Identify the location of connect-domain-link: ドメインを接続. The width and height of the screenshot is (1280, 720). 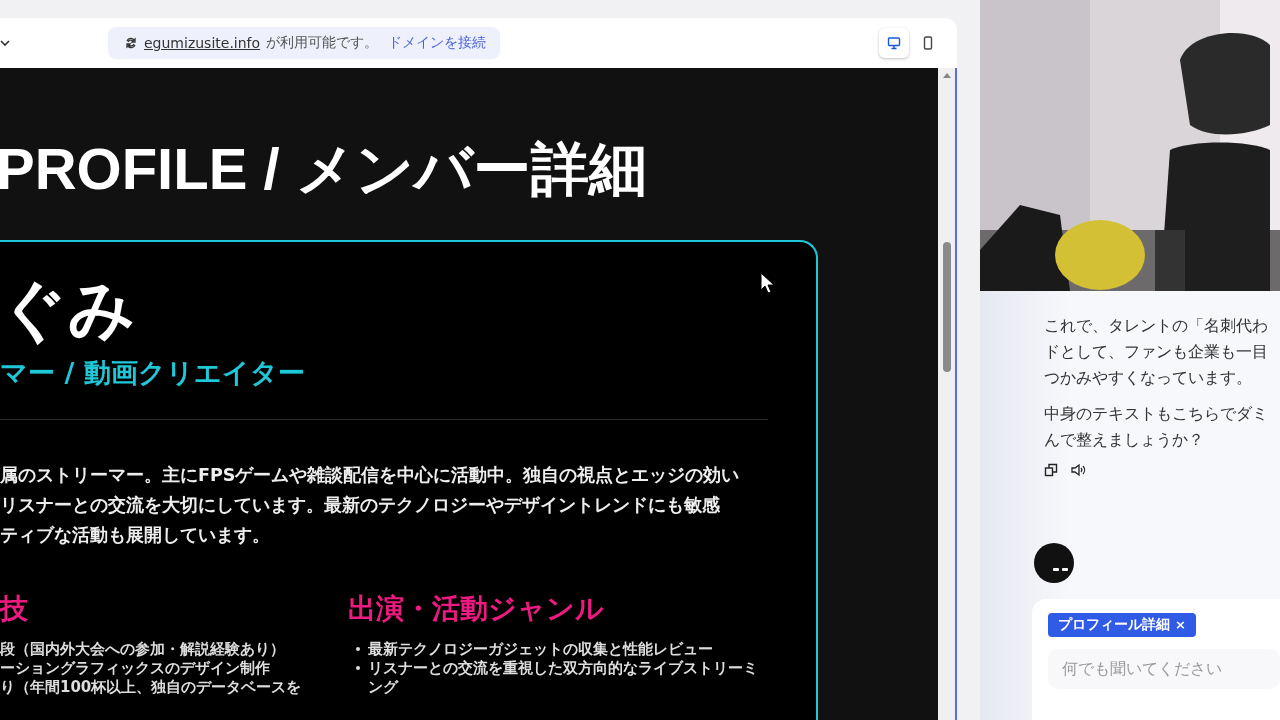
(437, 43).